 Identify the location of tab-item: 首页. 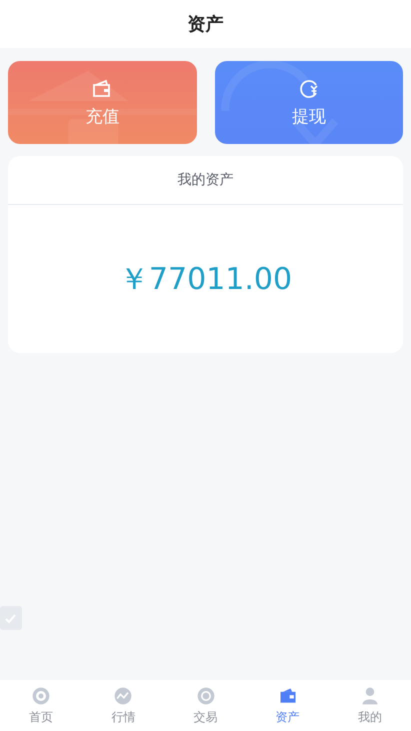
(41, 705).